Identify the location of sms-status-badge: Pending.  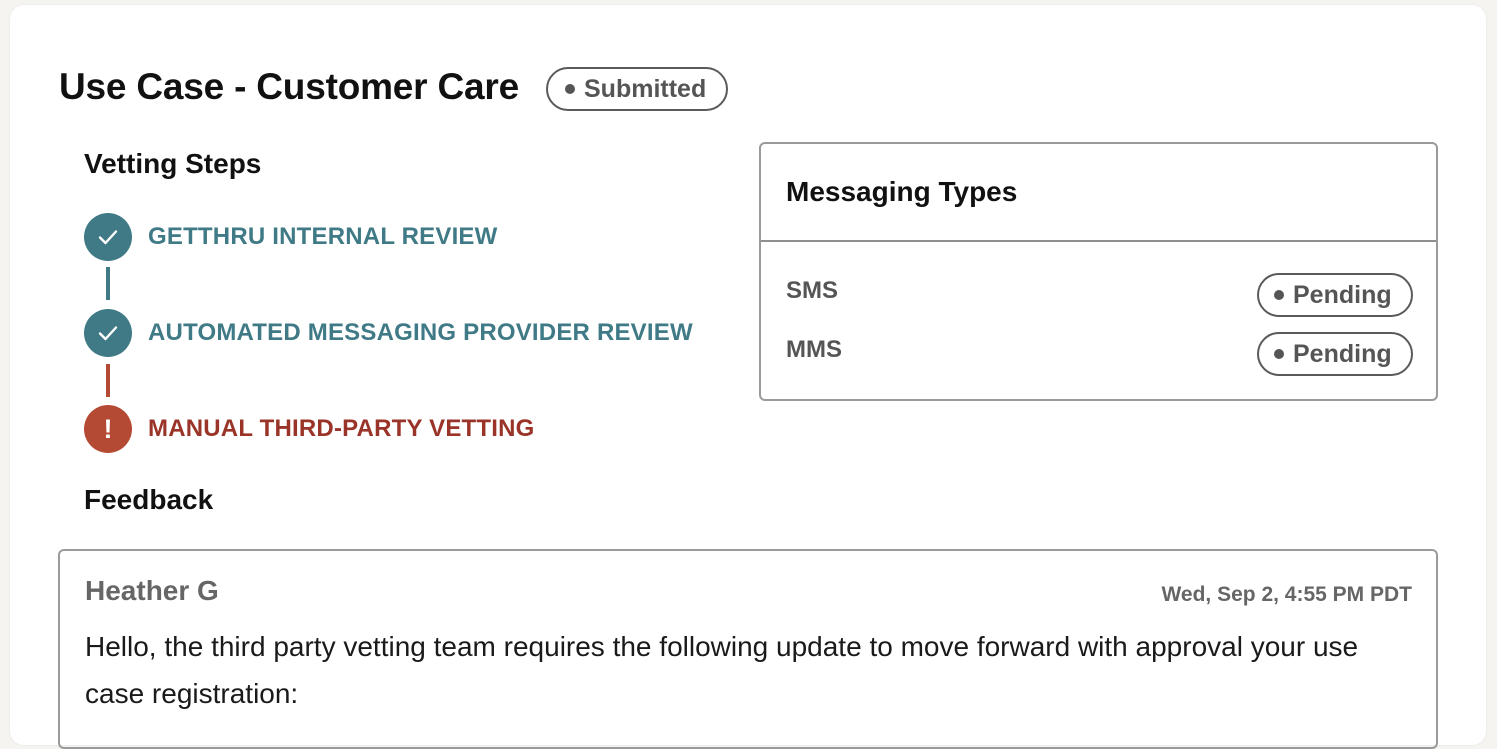
(1335, 295).